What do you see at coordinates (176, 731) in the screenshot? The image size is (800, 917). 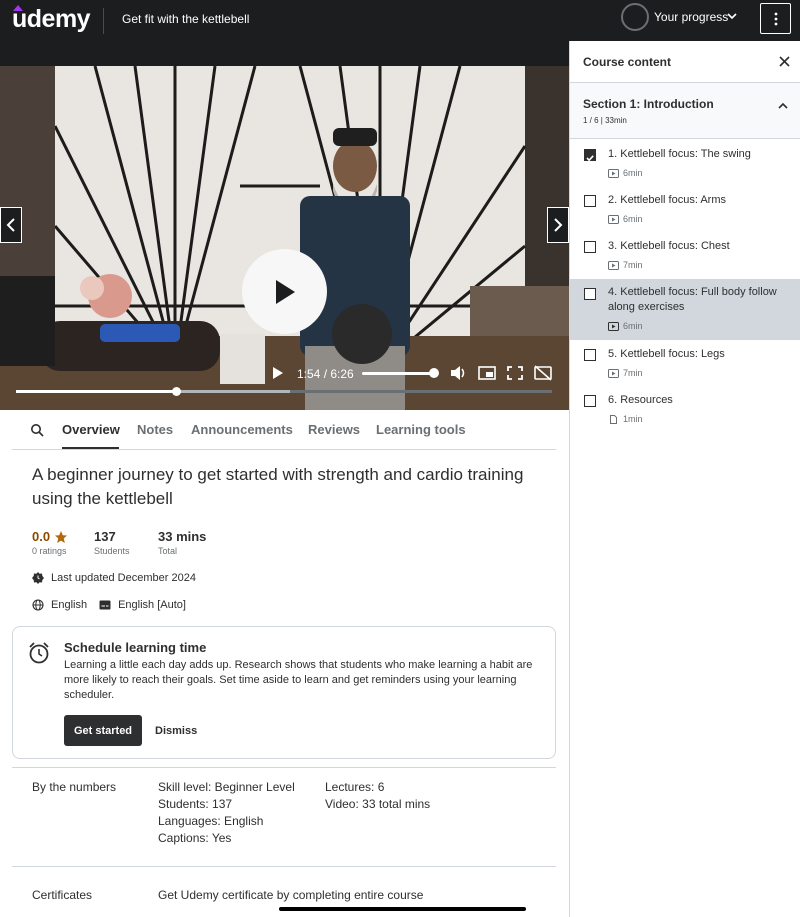 I see `dismiss-button: Dismiss` at bounding box center [176, 731].